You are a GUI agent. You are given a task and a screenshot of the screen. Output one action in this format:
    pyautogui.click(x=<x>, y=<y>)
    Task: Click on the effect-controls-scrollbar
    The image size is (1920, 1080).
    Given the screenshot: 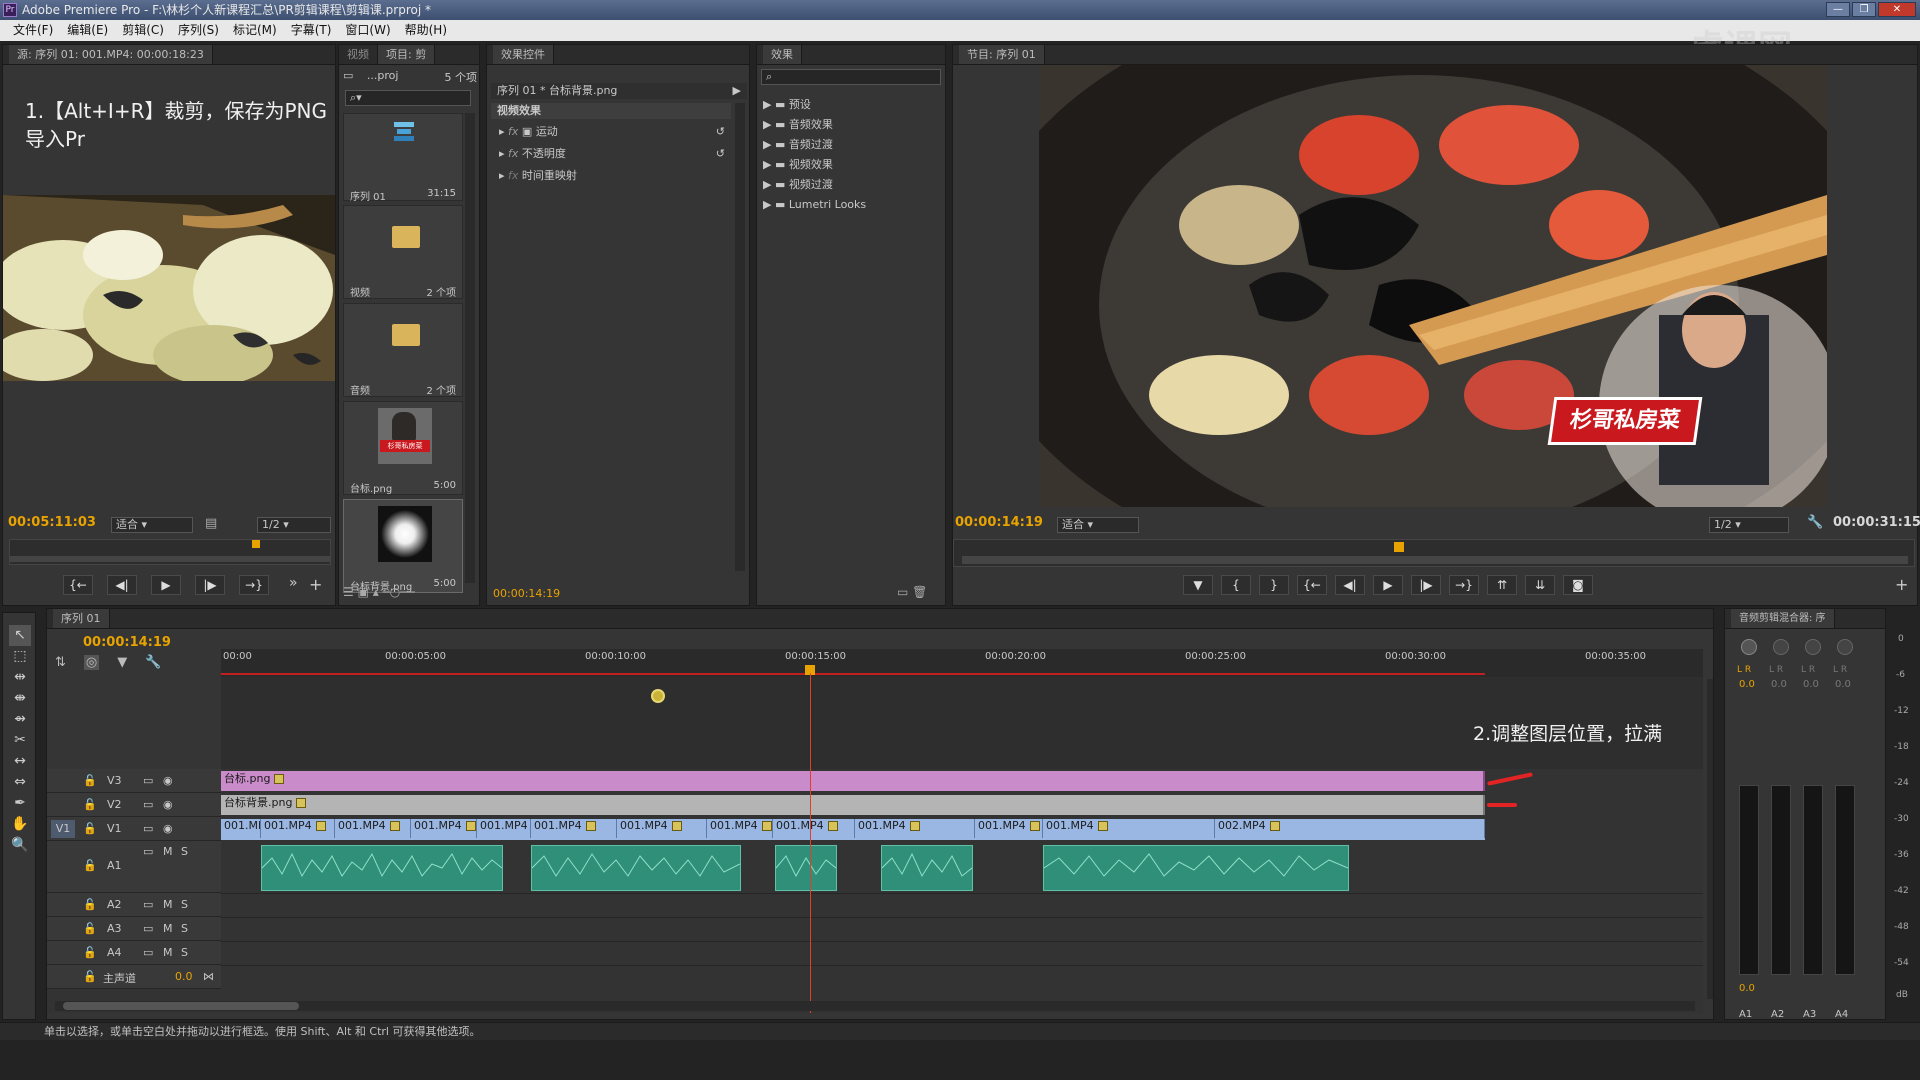 What is the action you would take?
    pyautogui.click(x=740, y=337)
    